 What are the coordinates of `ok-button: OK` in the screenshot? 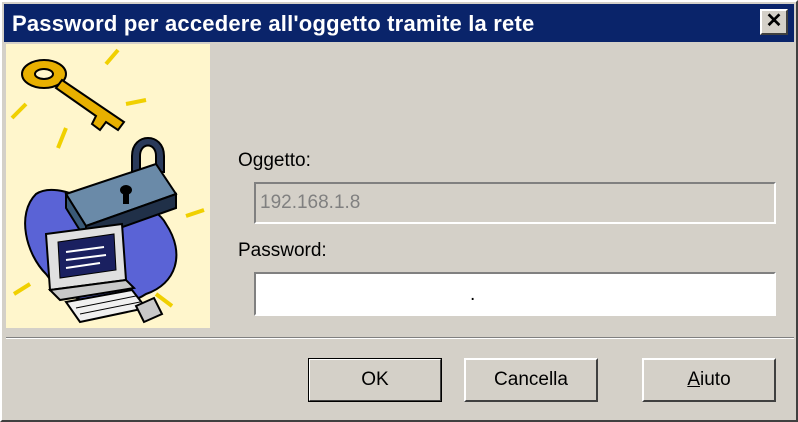 It's located at (375, 380).